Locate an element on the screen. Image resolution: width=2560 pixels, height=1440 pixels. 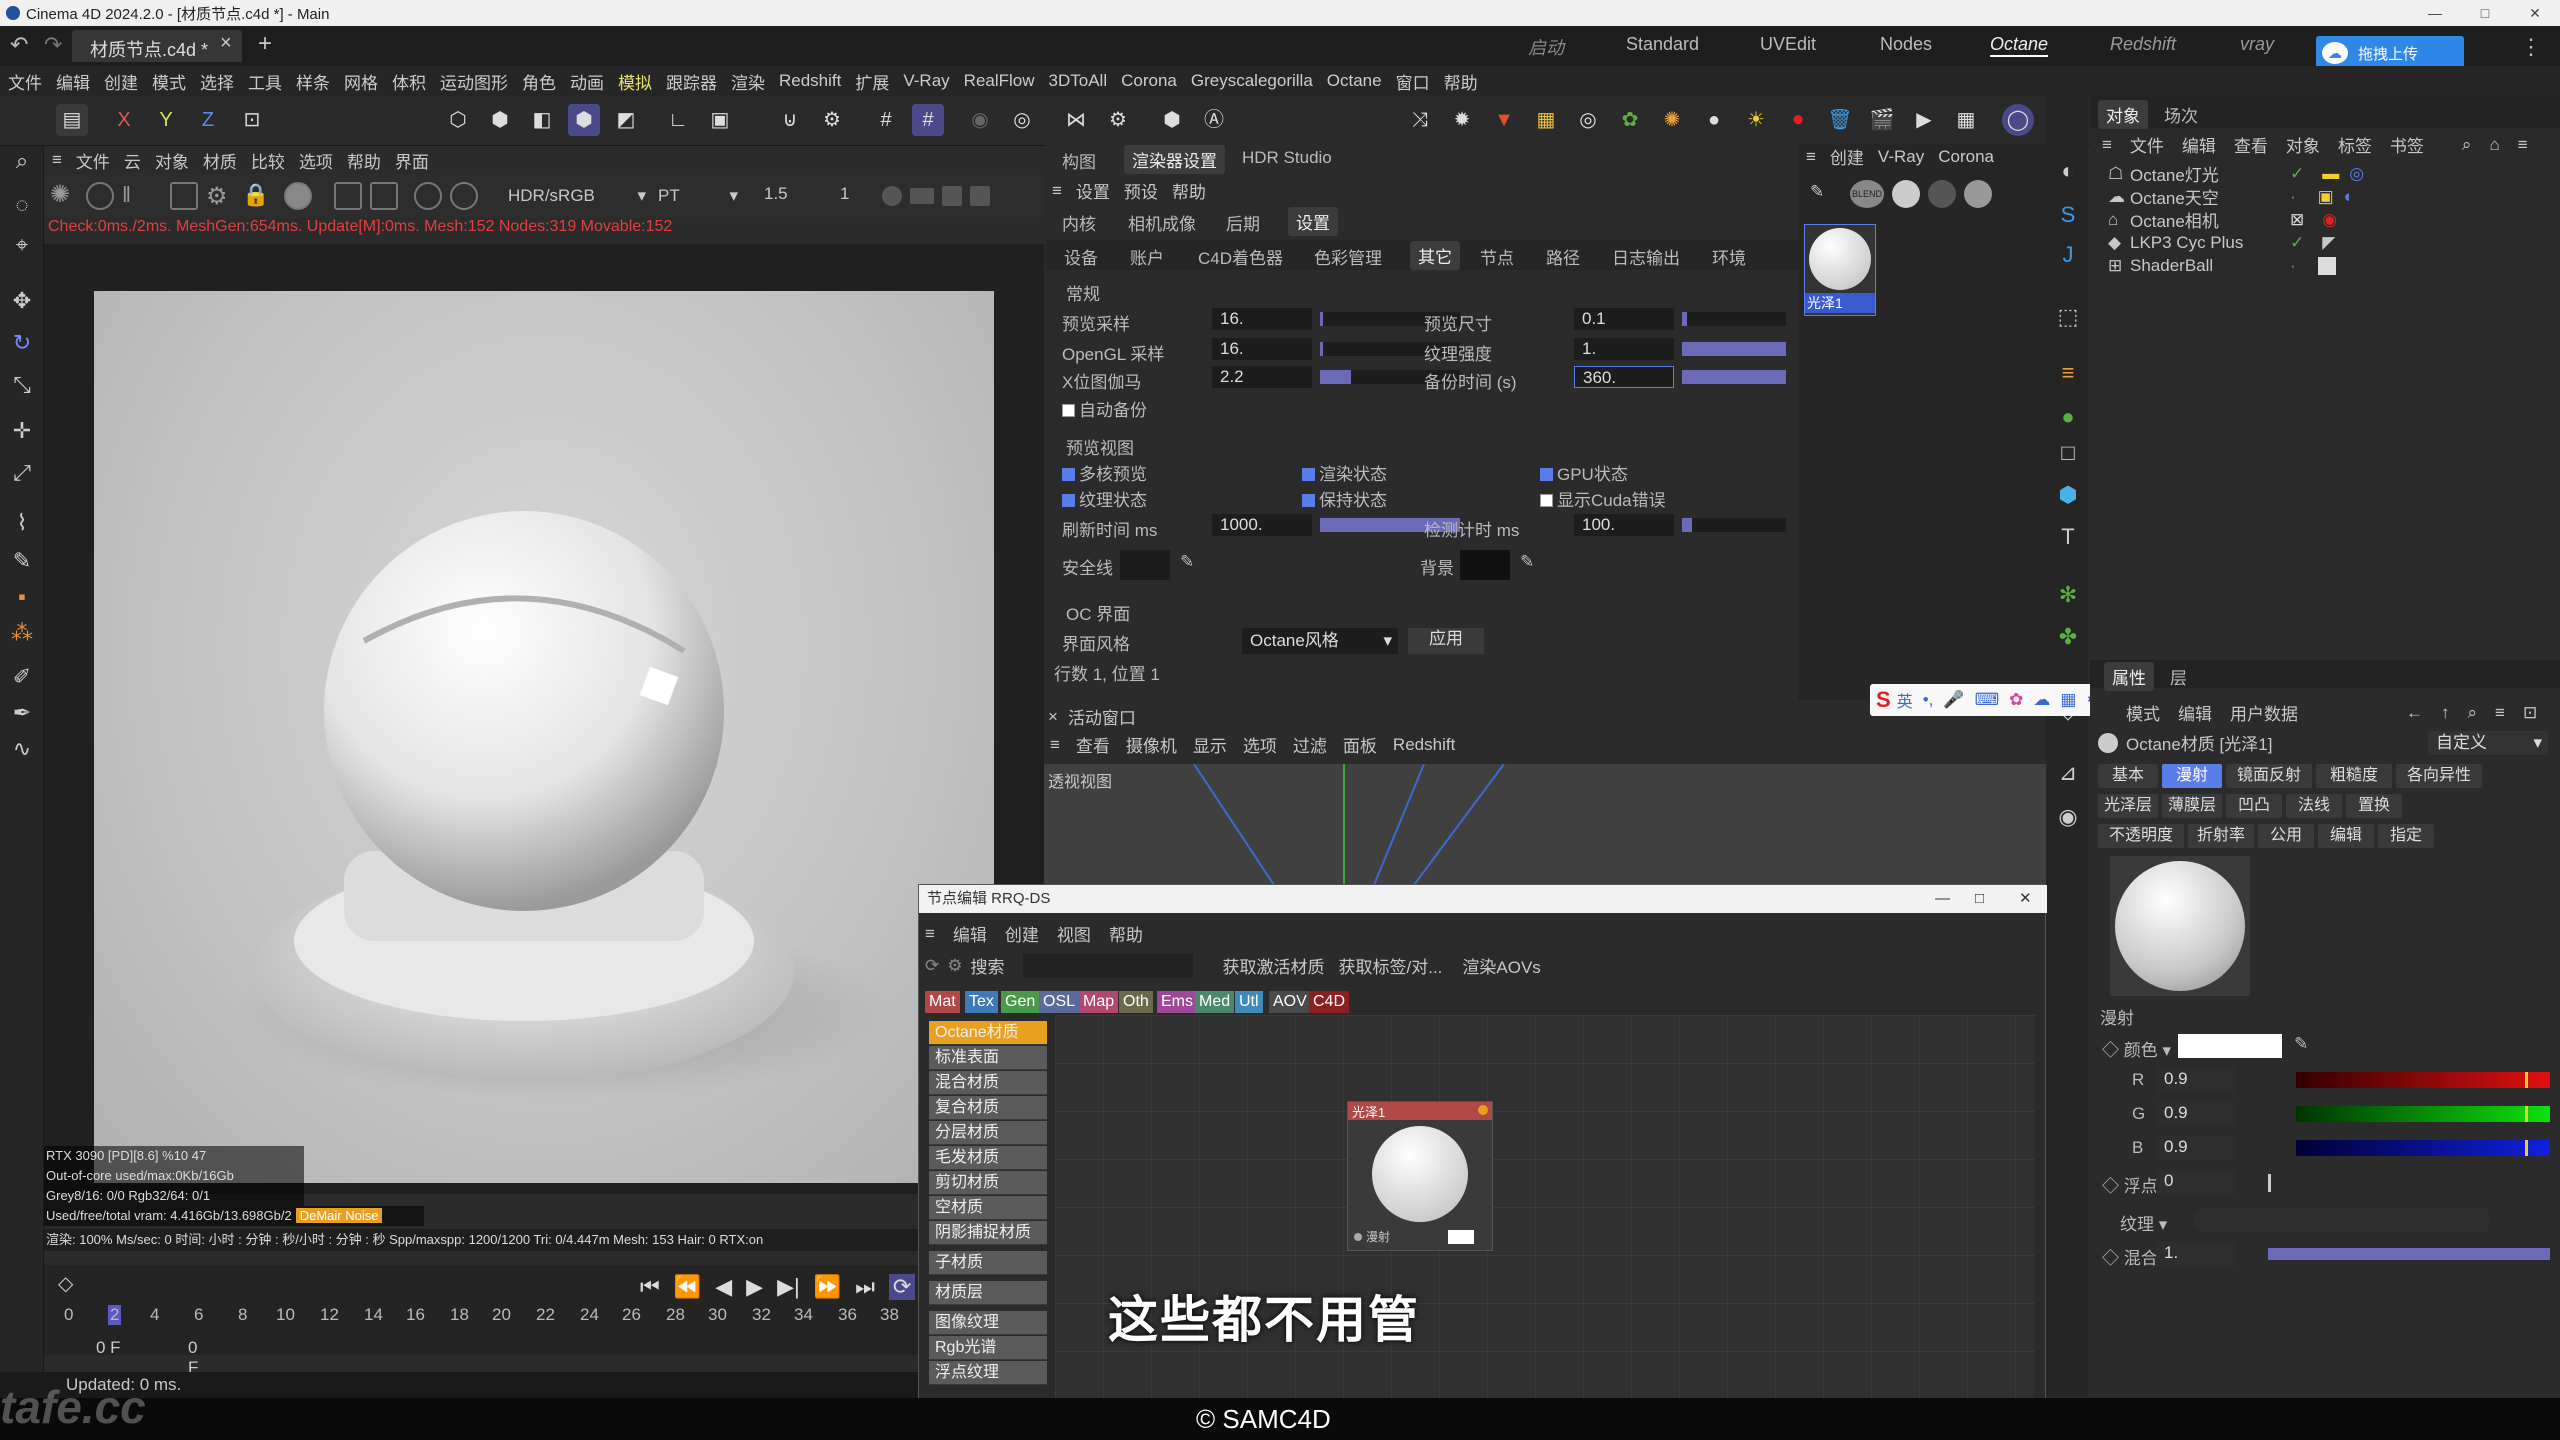
shuffle-icon: ⤨ is located at coordinates (1420, 120).